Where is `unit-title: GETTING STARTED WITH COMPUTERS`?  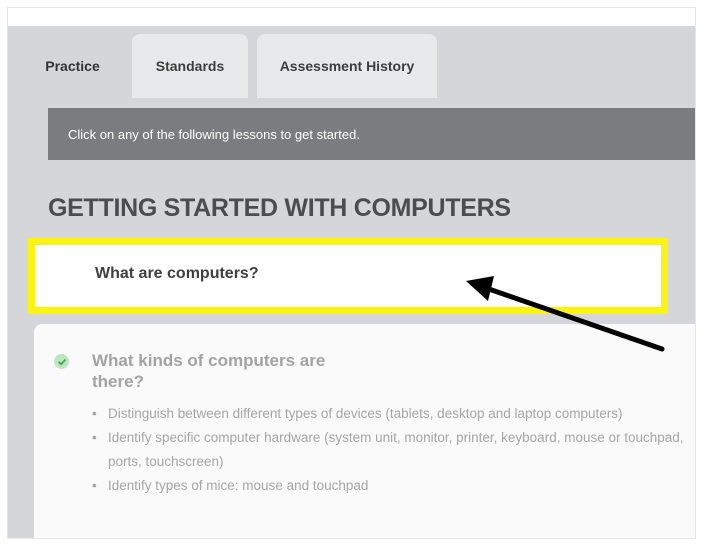
unit-title: GETTING STARTED WITH COMPUTERS is located at coordinates (279, 208).